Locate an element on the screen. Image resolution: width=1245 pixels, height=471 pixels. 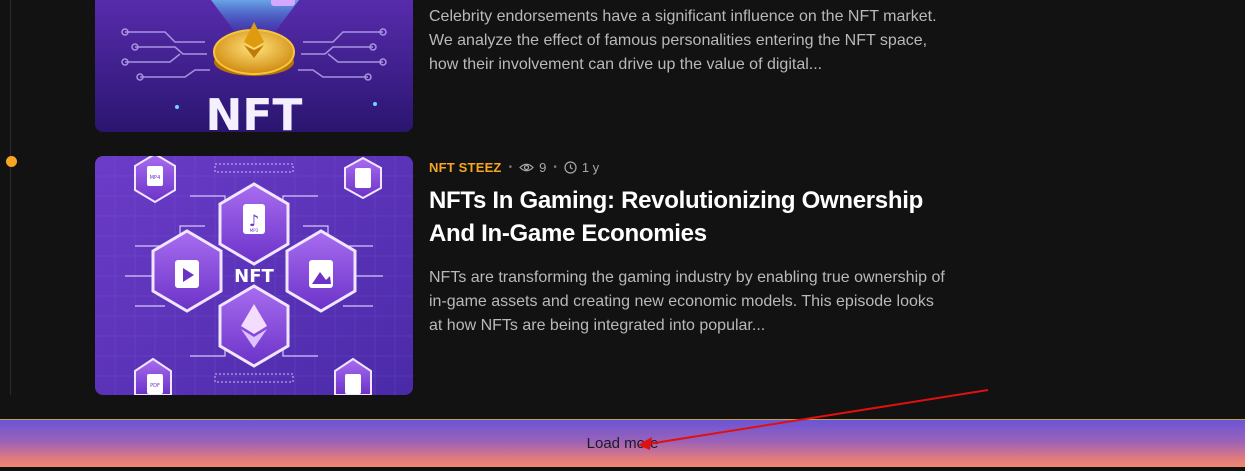
load-more-label: Load more is located at coordinates (622, 443).